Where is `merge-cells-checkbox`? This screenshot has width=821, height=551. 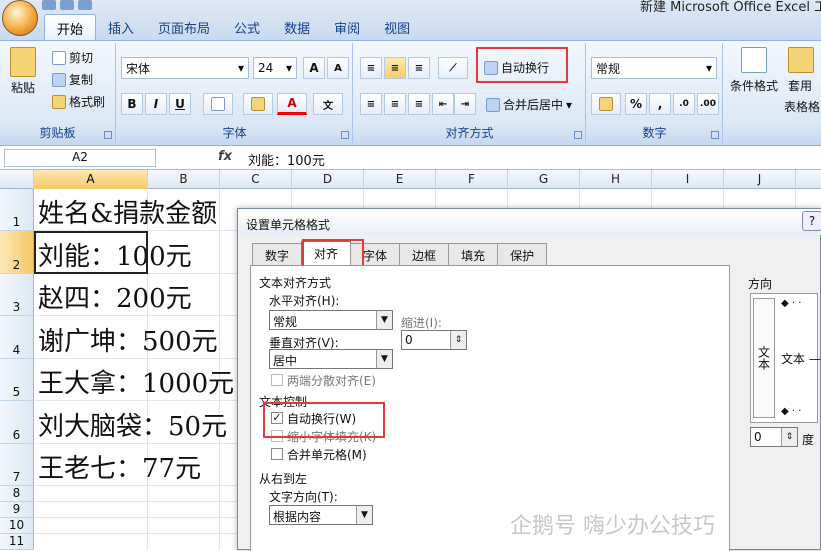 merge-cells-checkbox is located at coordinates (277, 454).